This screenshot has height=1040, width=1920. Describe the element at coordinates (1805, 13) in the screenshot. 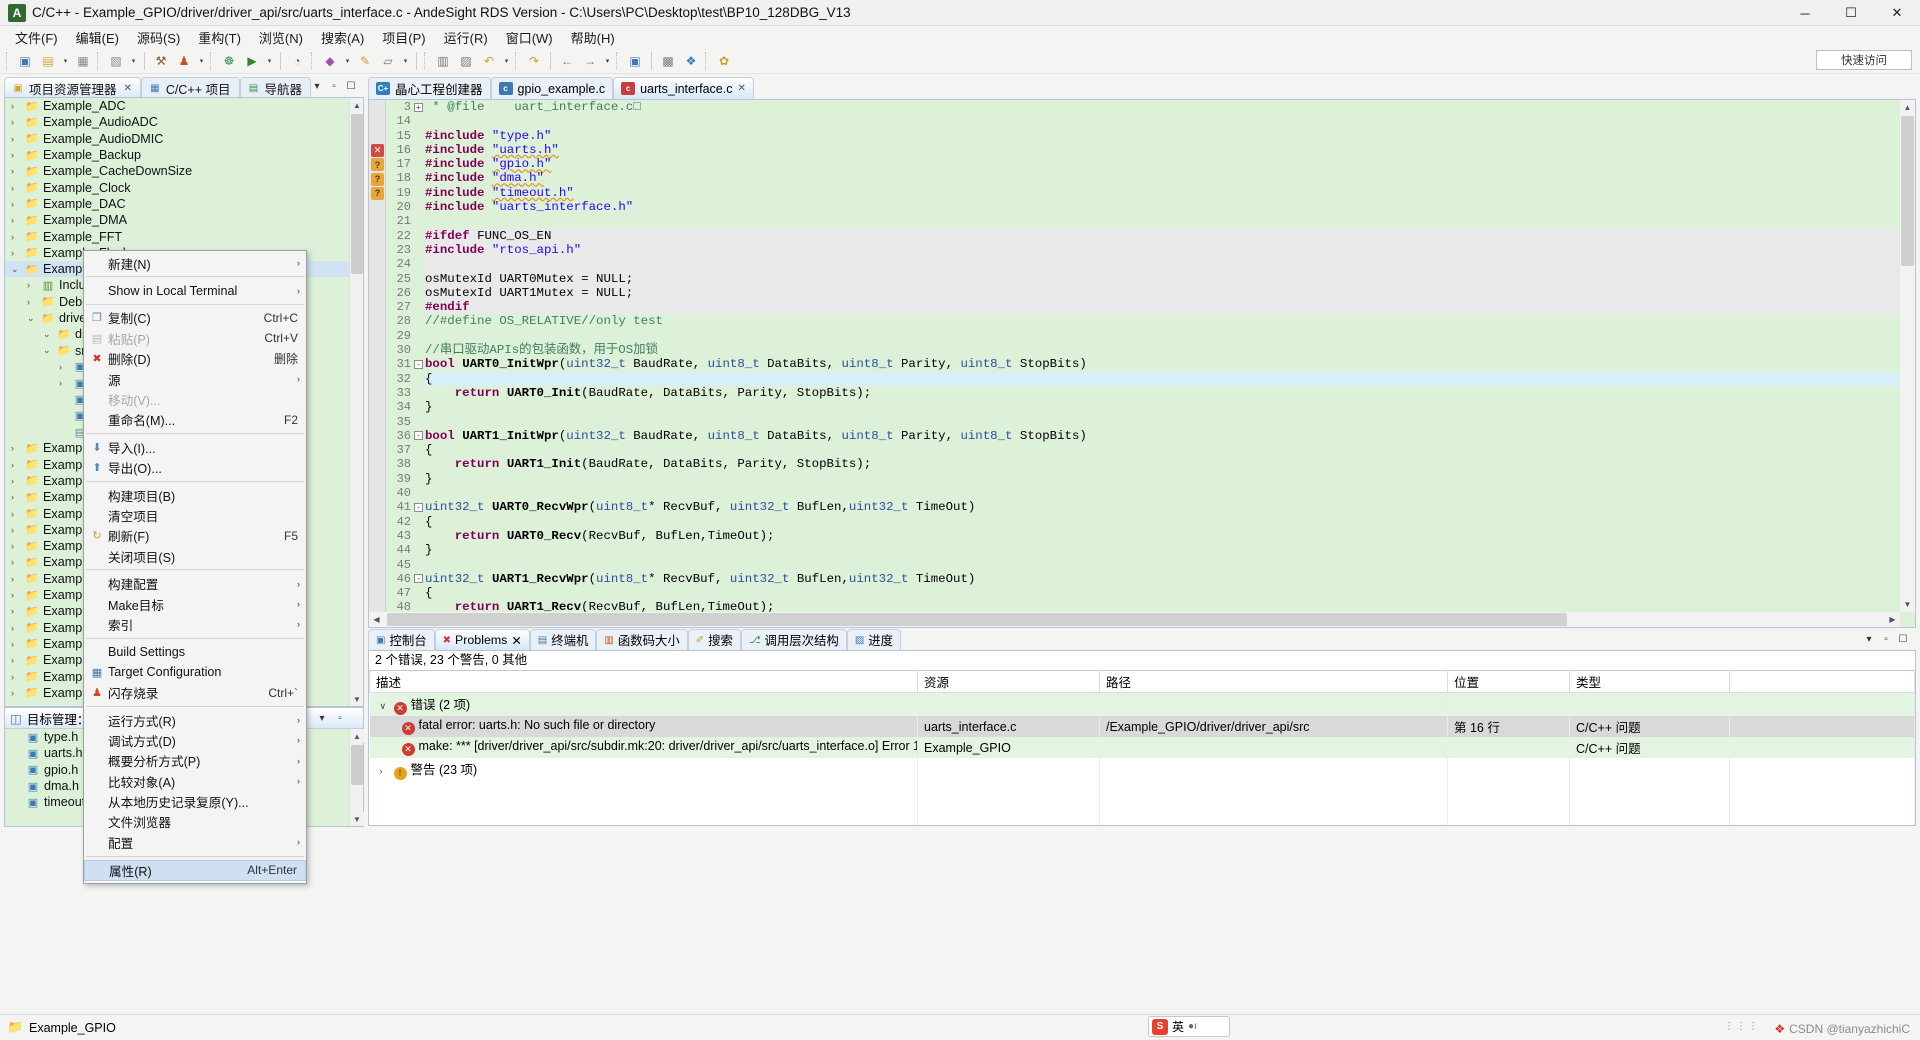

I see `minimize-button: ─` at that location.